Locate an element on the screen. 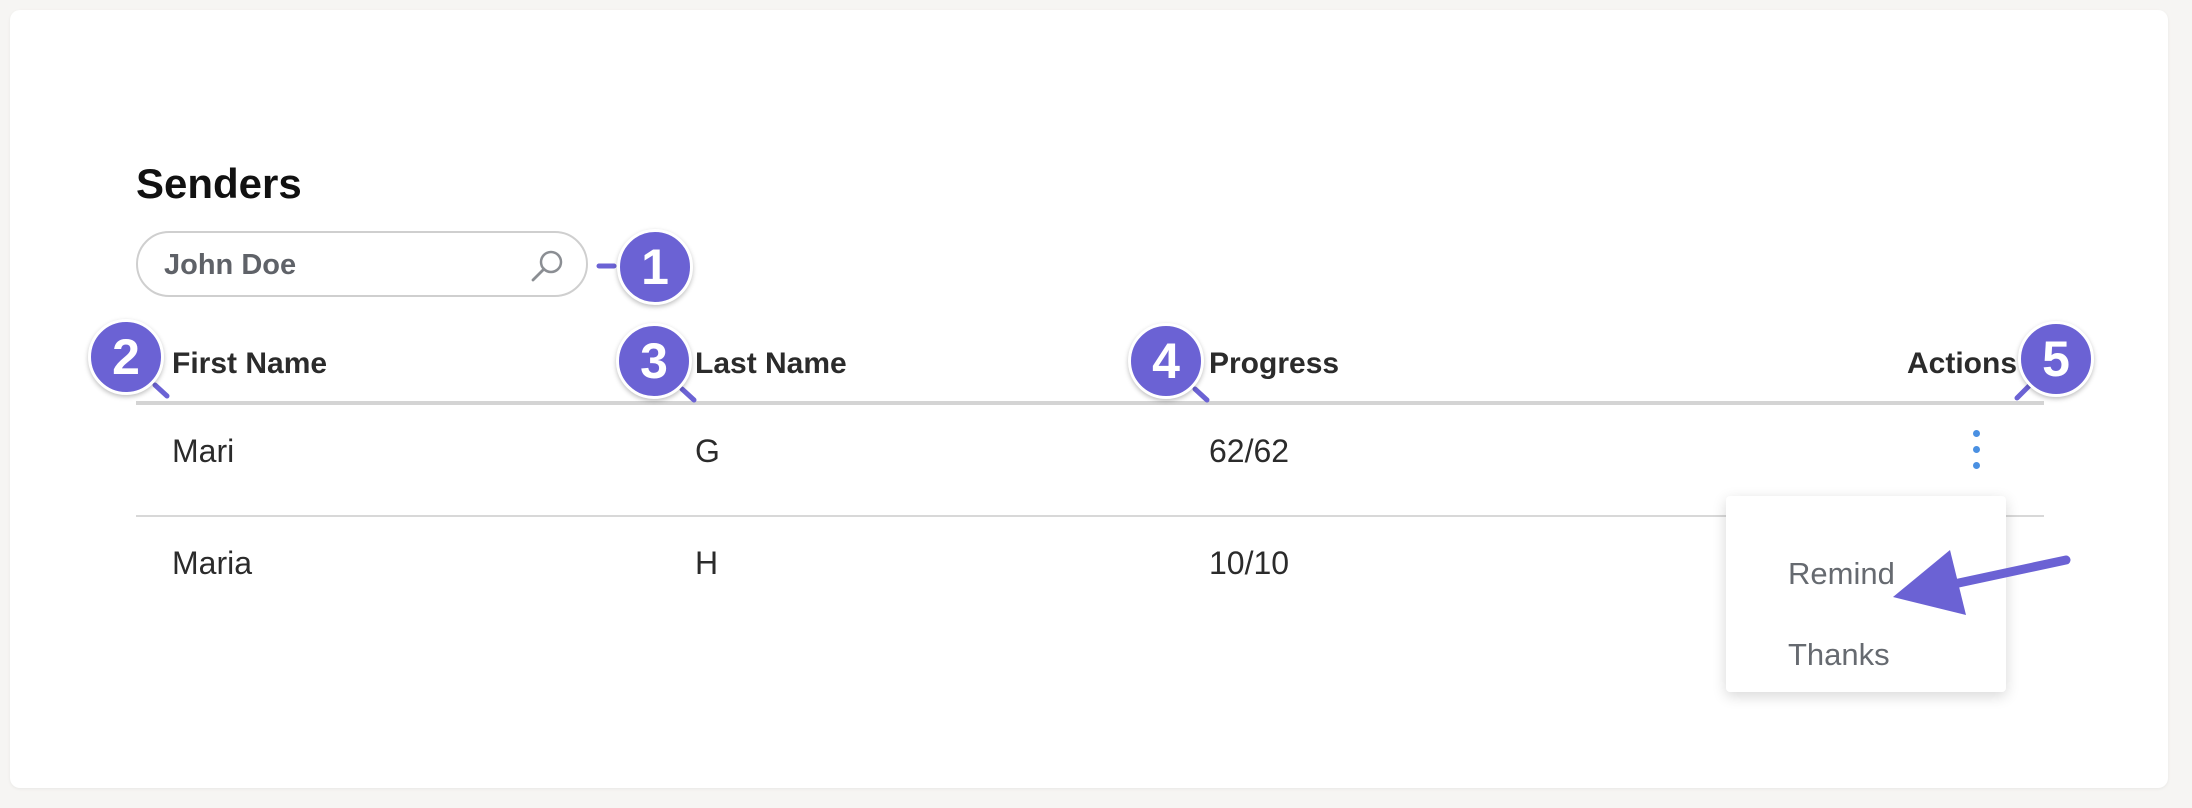  cell-last-name: G is located at coordinates (707, 451).